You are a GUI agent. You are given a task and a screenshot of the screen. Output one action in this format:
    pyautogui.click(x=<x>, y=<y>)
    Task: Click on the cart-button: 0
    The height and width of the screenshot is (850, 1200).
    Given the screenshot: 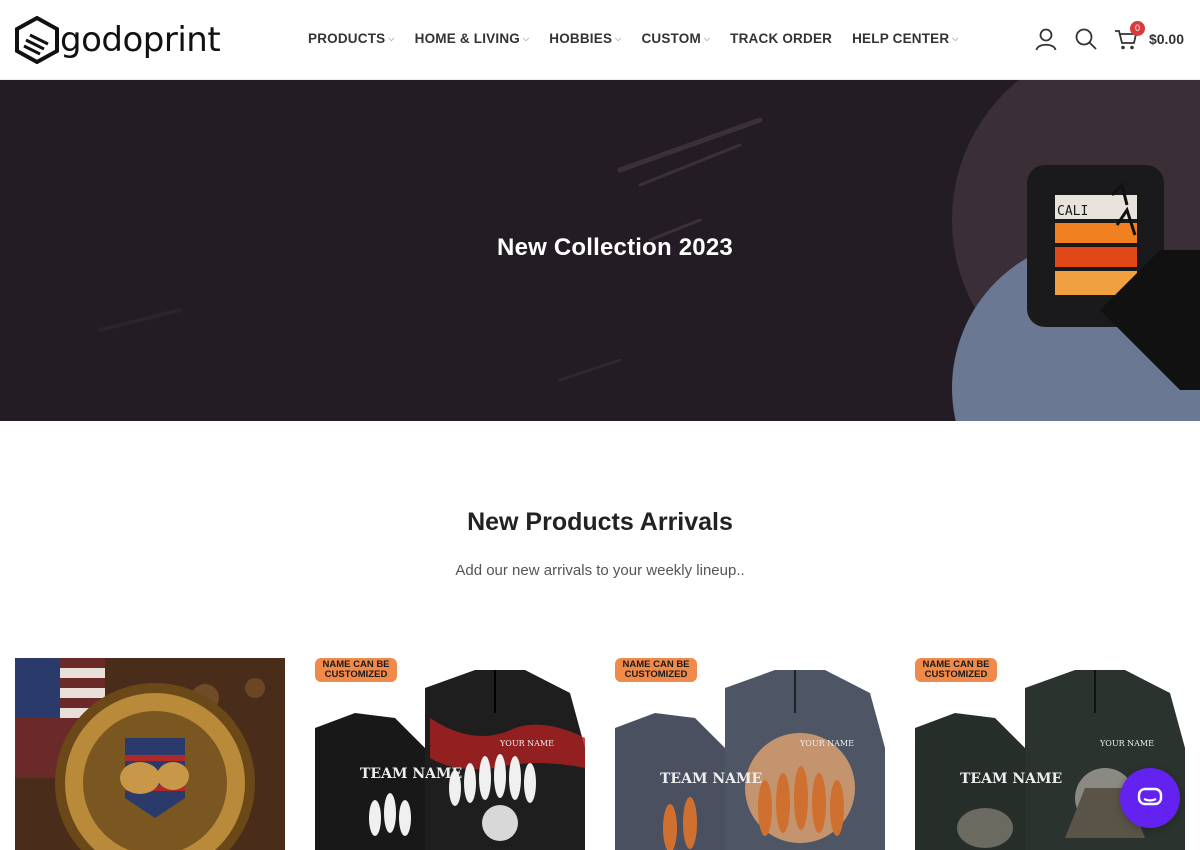 What is the action you would take?
    pyautogui.click(x=1129, y=36)
    